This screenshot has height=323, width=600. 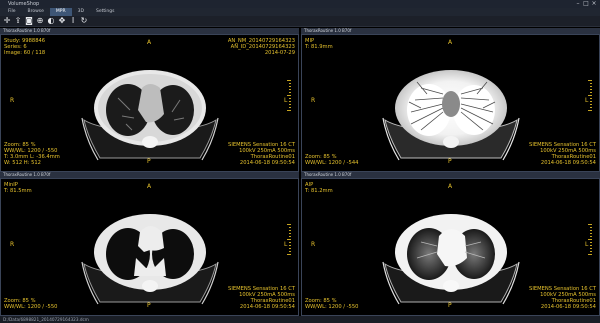 What do you see at coordinates (22, 163) in the screenshot?
I see `dimension-label: W: 512 H: 512` at bounding box center [22, 163].